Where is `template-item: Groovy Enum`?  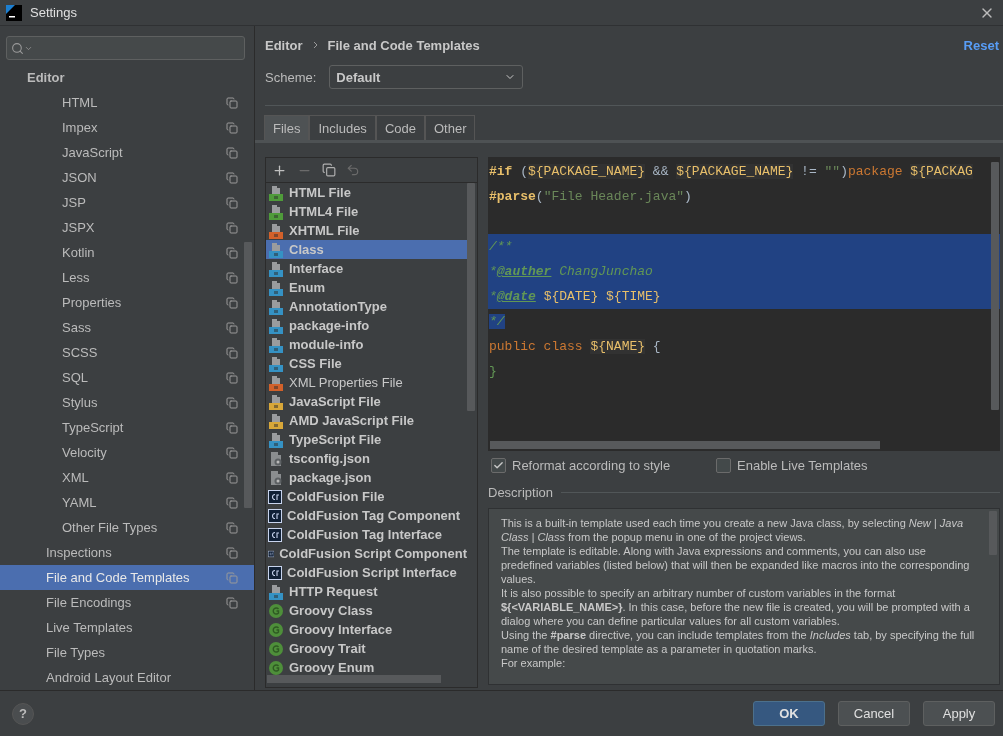 template-item: Groovy Enum is located at coordinates (366, 667).